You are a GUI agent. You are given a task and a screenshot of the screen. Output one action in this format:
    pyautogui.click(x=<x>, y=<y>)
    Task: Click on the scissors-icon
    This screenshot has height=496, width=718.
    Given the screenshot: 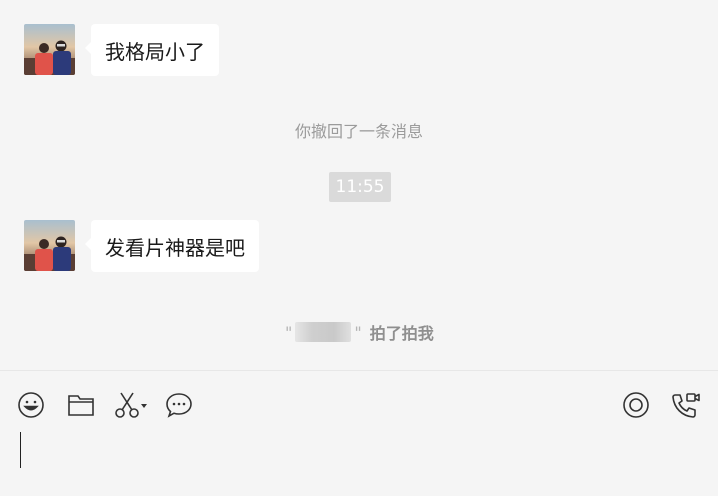 What is the action you would take?
    pyautogui.click(x=131, y=405)
    